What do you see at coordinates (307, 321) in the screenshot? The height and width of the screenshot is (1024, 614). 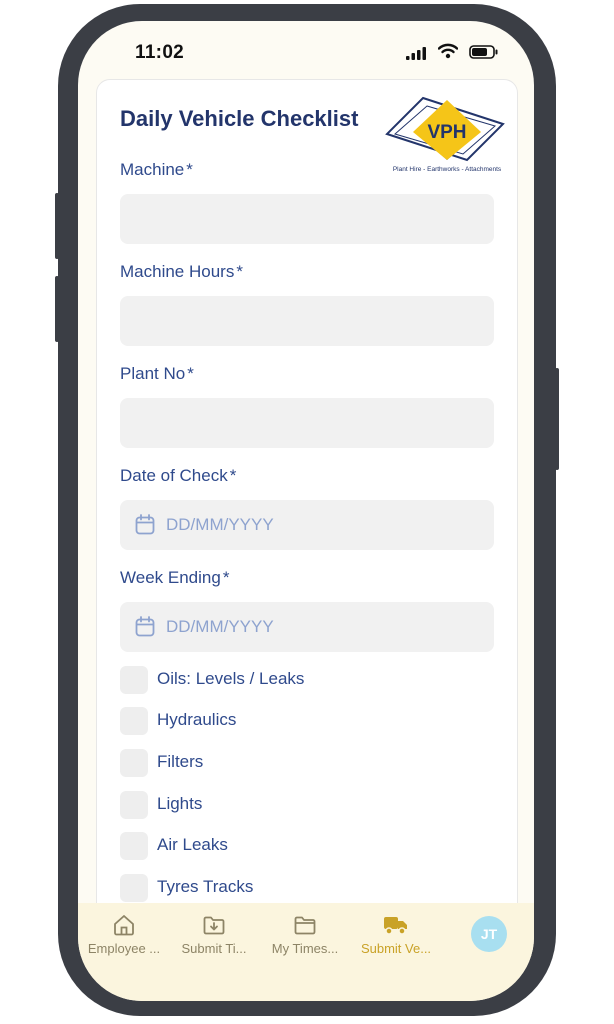 I see `machine-hours-input` at bounding box center [307, 321].